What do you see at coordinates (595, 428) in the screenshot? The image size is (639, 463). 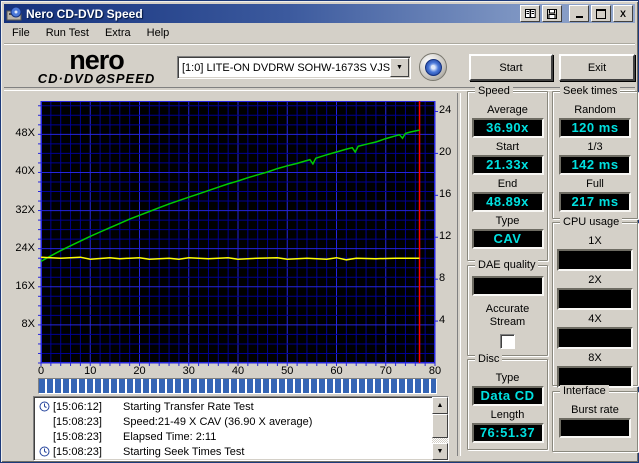 I see `iface-field-value` at bounding box center [595, 428].